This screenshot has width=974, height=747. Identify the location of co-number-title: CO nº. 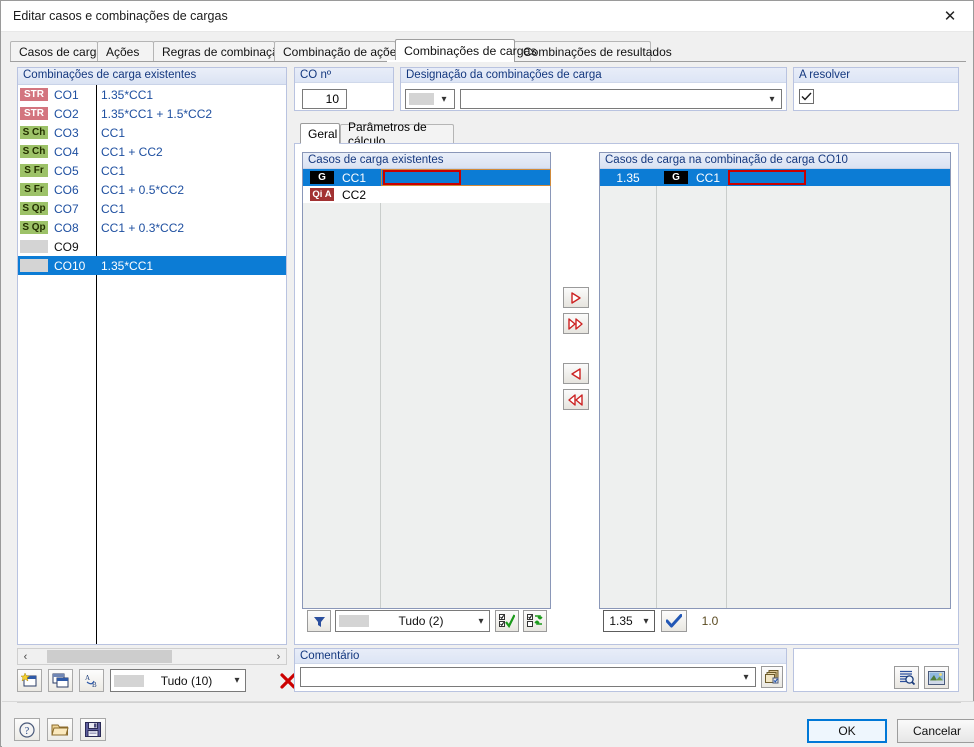
(344, 75).